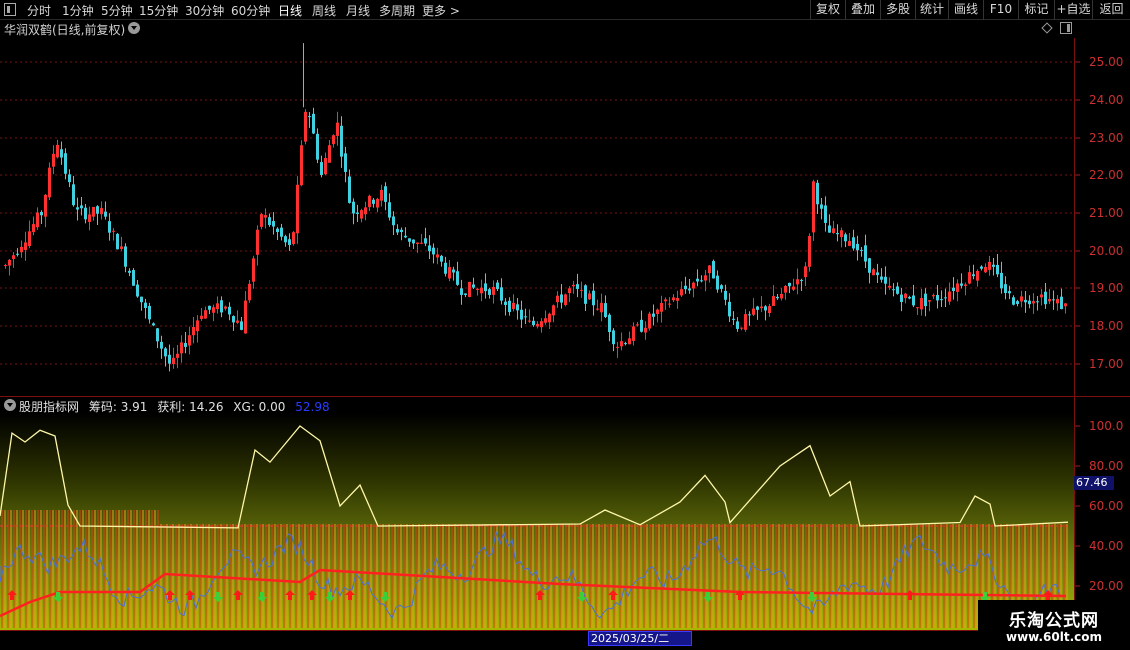  What do you see at coordinates (312, 407) in the screenshot?
I see `indicator-value-extra: 52.98` at bounding box center [312, 407].